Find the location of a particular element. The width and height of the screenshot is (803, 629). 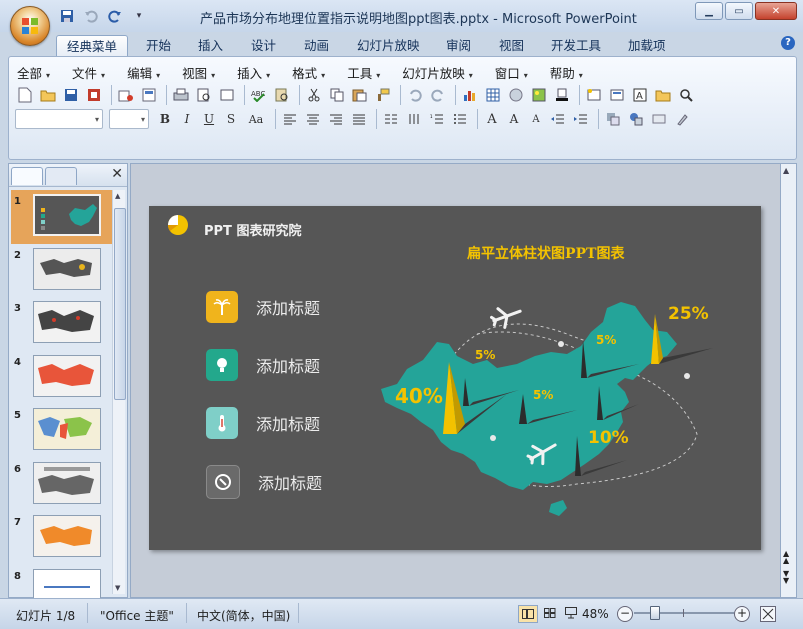

menu-window: 窗口 ▾ is located at coordinates (511, 72).